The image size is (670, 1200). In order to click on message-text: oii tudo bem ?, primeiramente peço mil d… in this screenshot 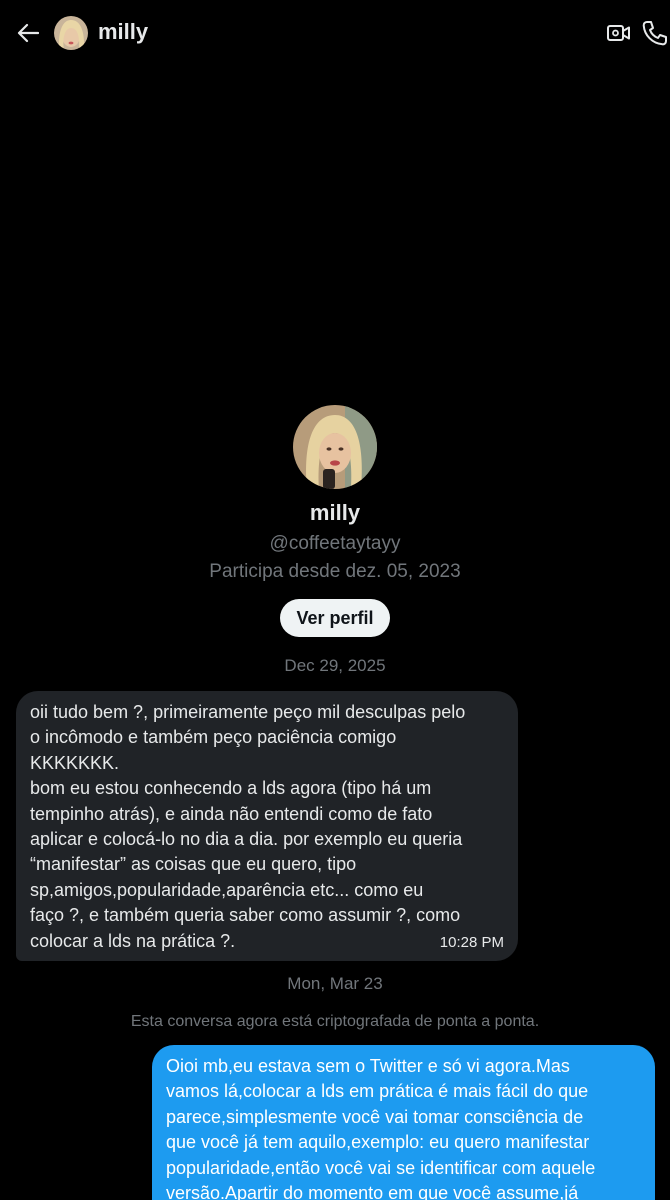, I will do `click(248, 826)`.